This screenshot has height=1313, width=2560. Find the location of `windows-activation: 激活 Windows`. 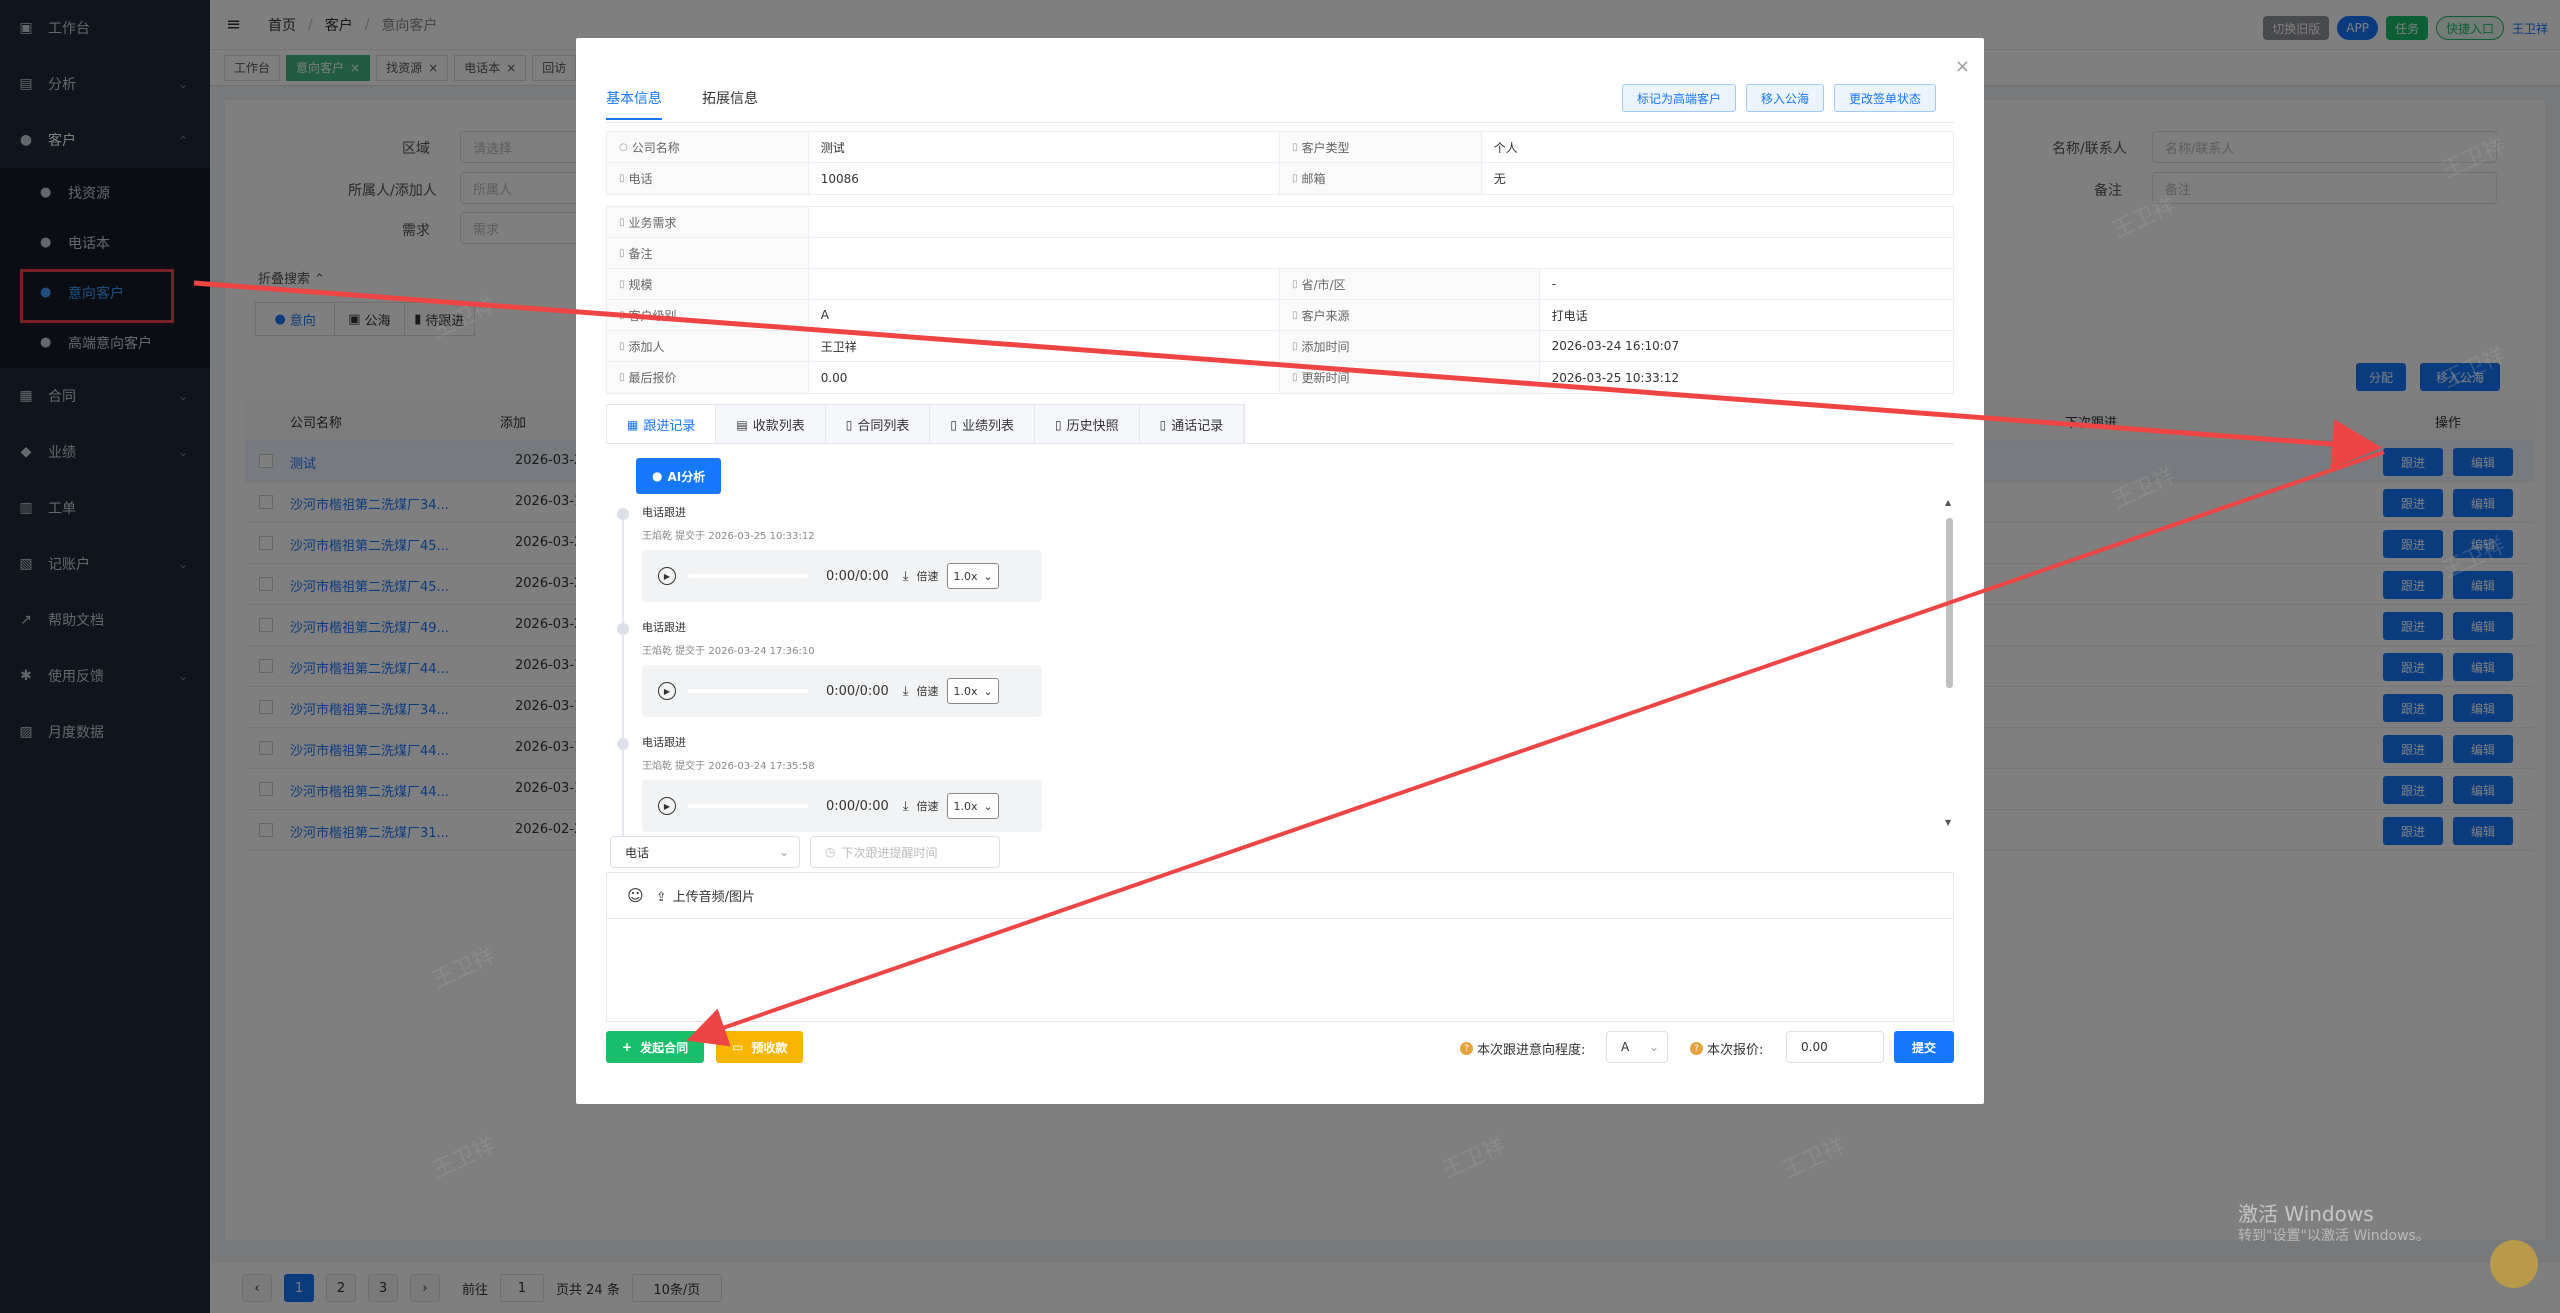

windows-activation: 激活 Windows is located at coordinates (2306, 1214).